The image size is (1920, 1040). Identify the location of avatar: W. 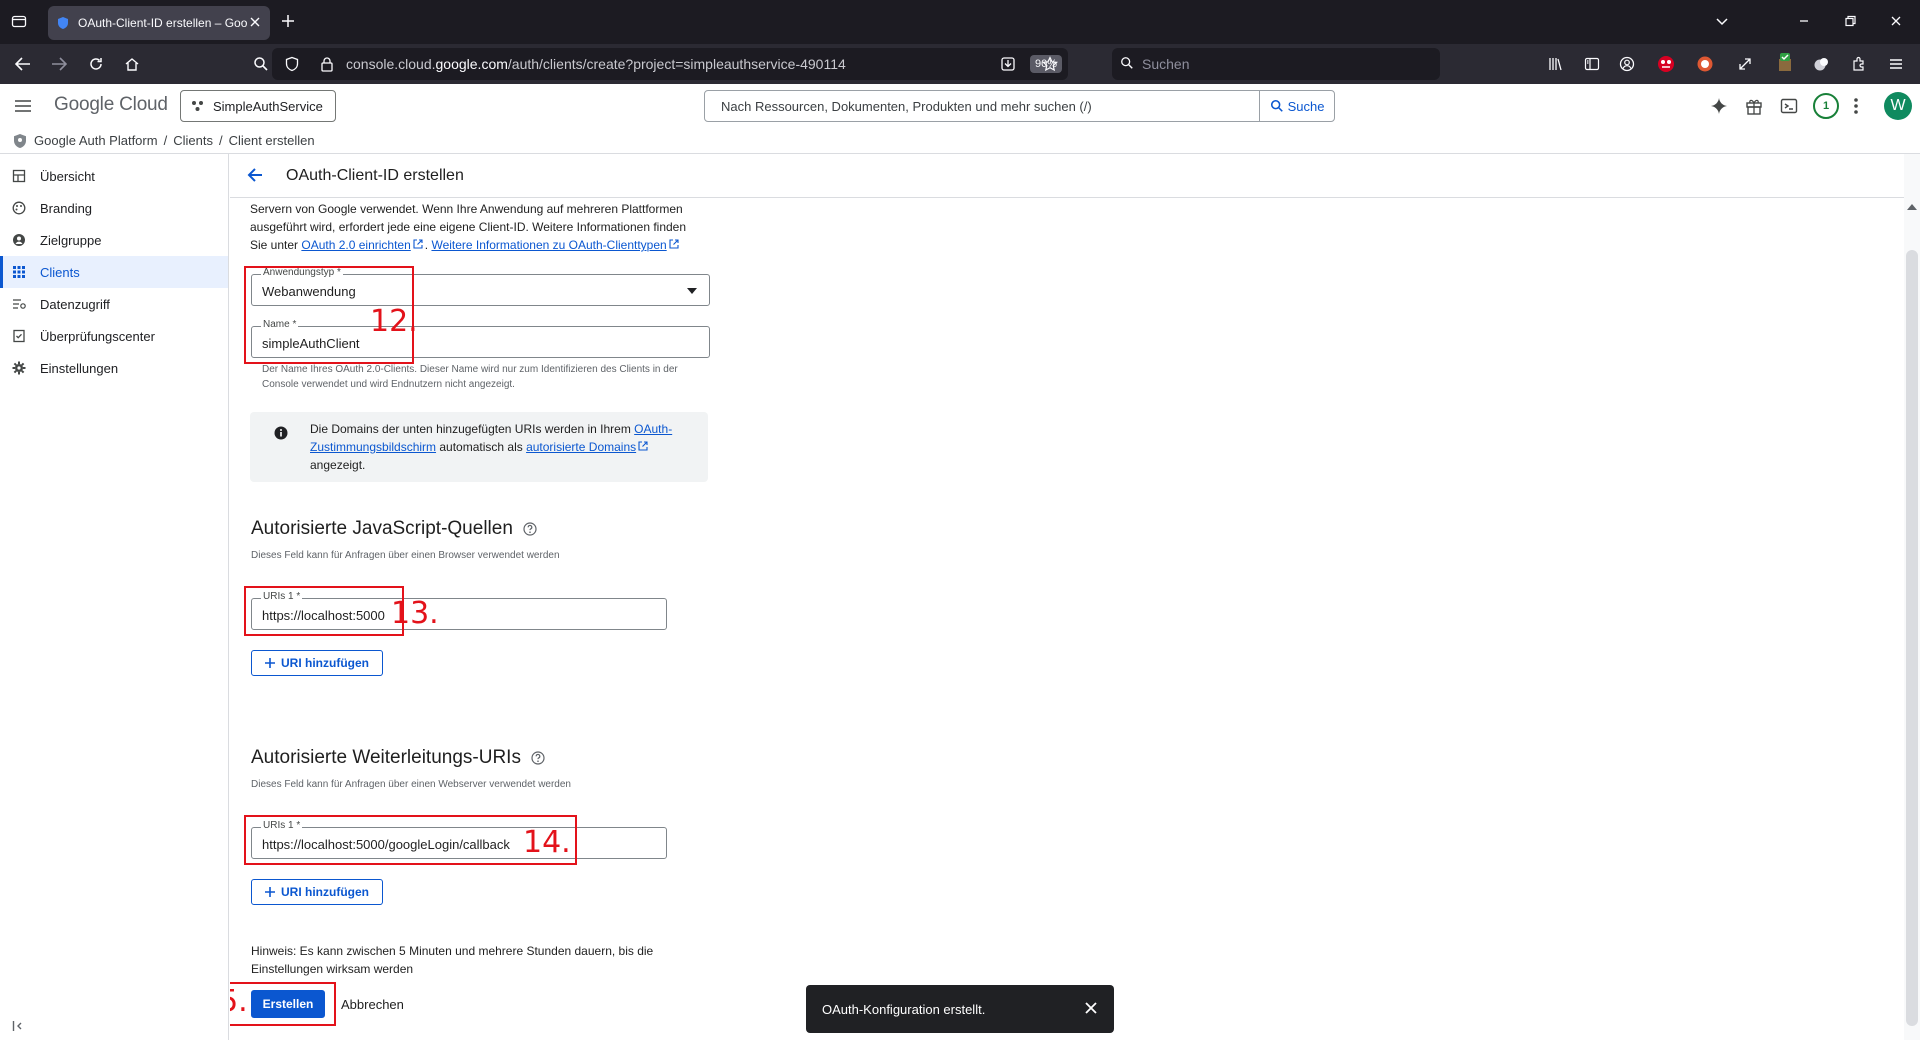
(1898, 106).